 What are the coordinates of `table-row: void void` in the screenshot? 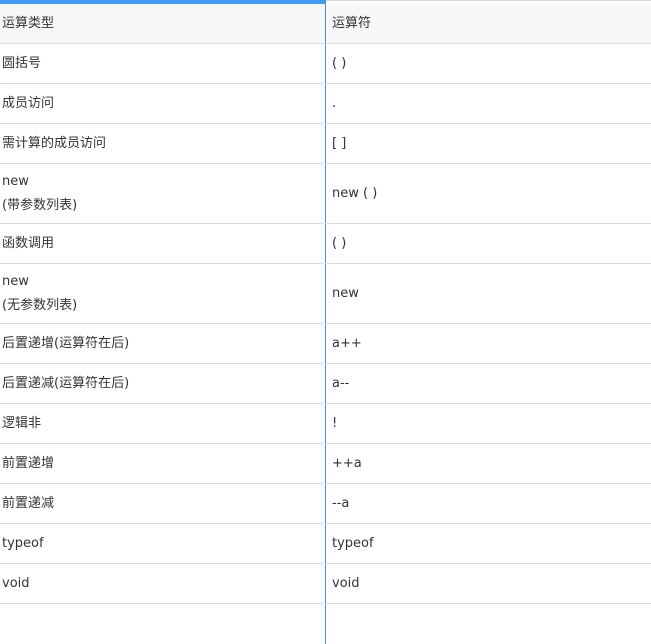 It's located at (325, 584).